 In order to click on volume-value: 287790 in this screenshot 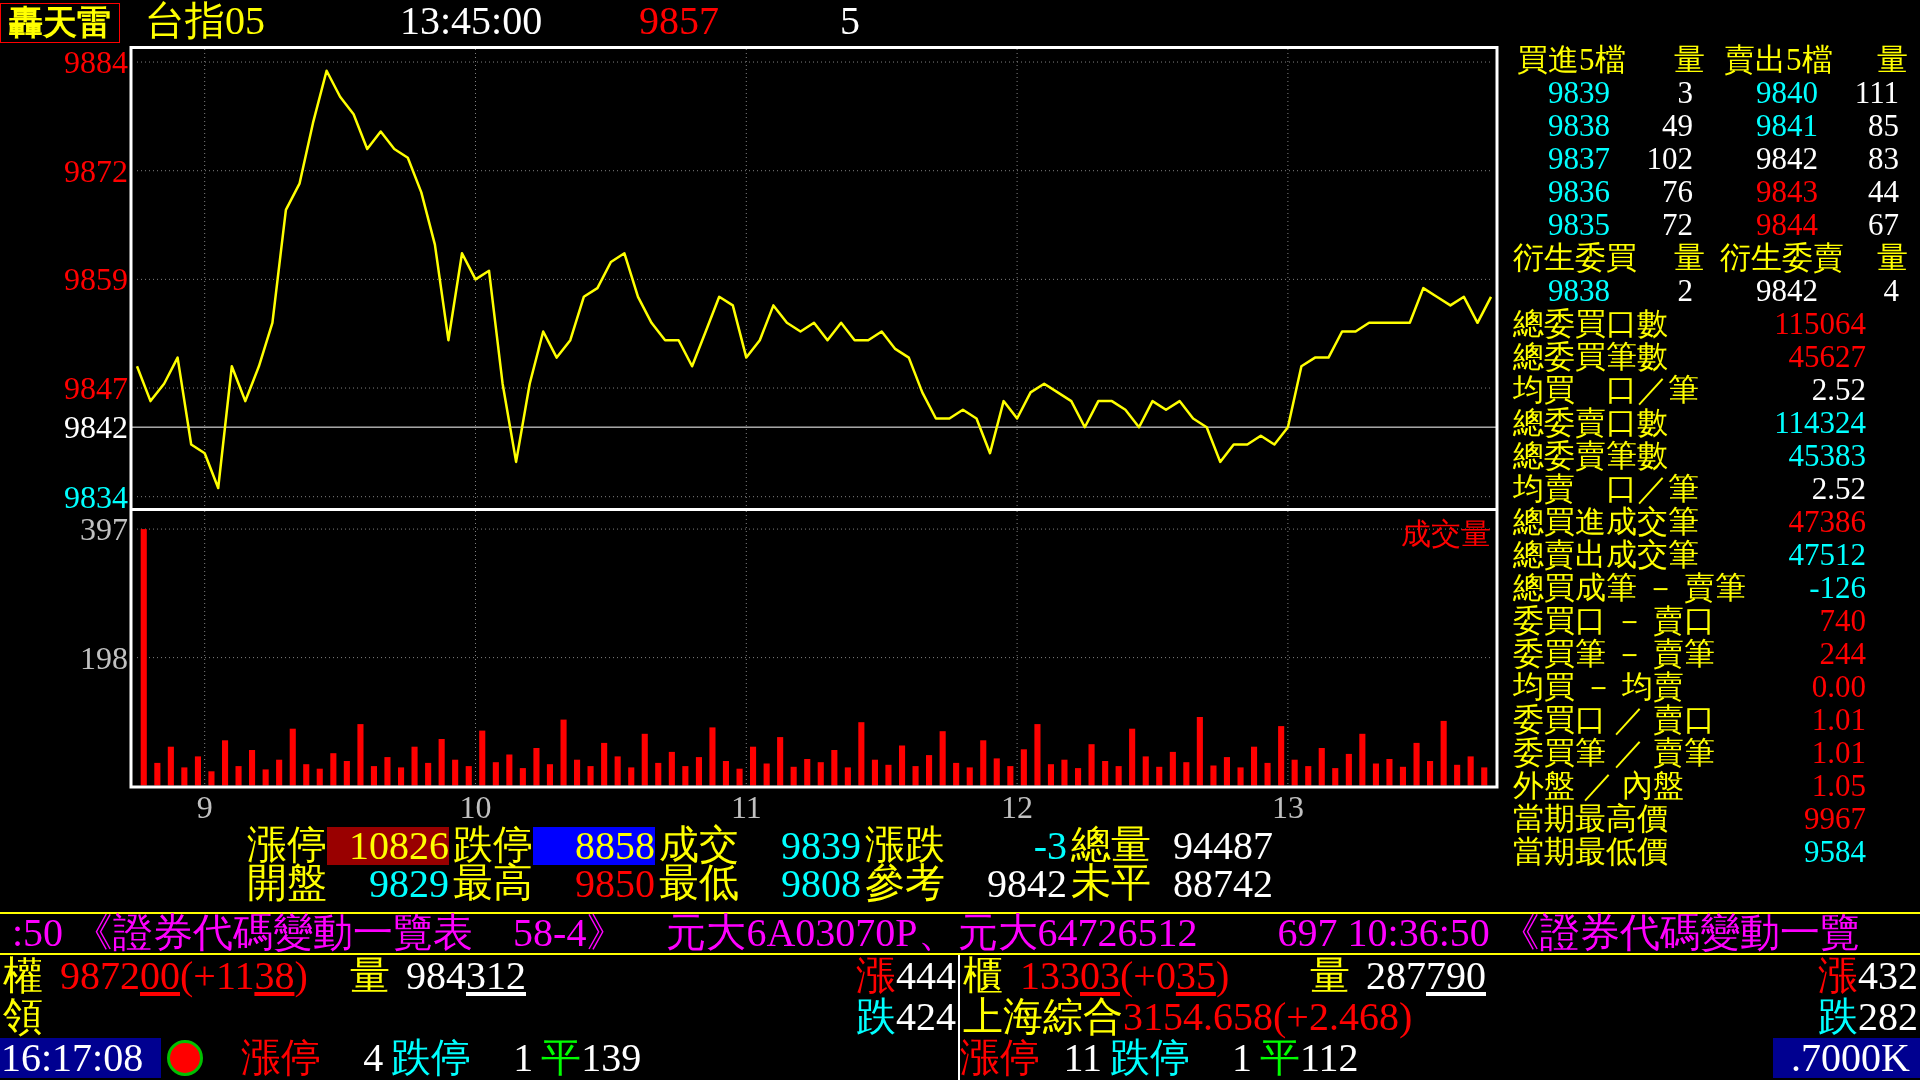, I will do `click(1426, 975)`.